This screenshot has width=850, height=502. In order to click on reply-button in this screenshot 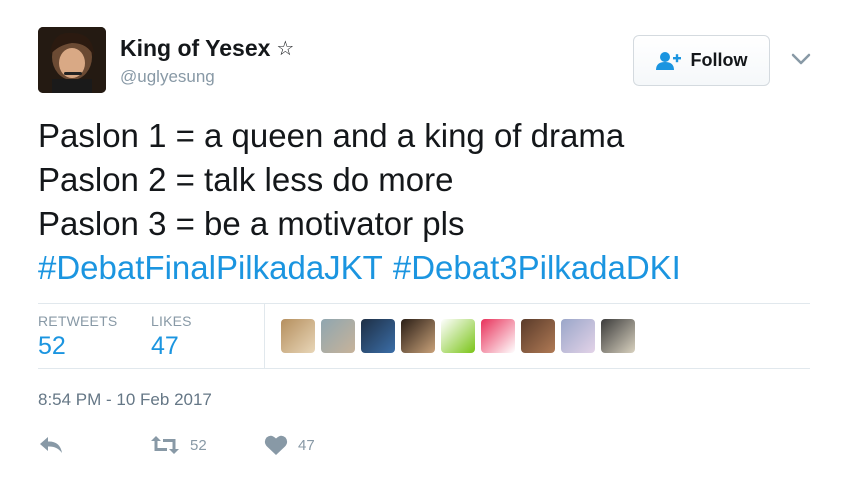, I will do `click(51, 445)`.